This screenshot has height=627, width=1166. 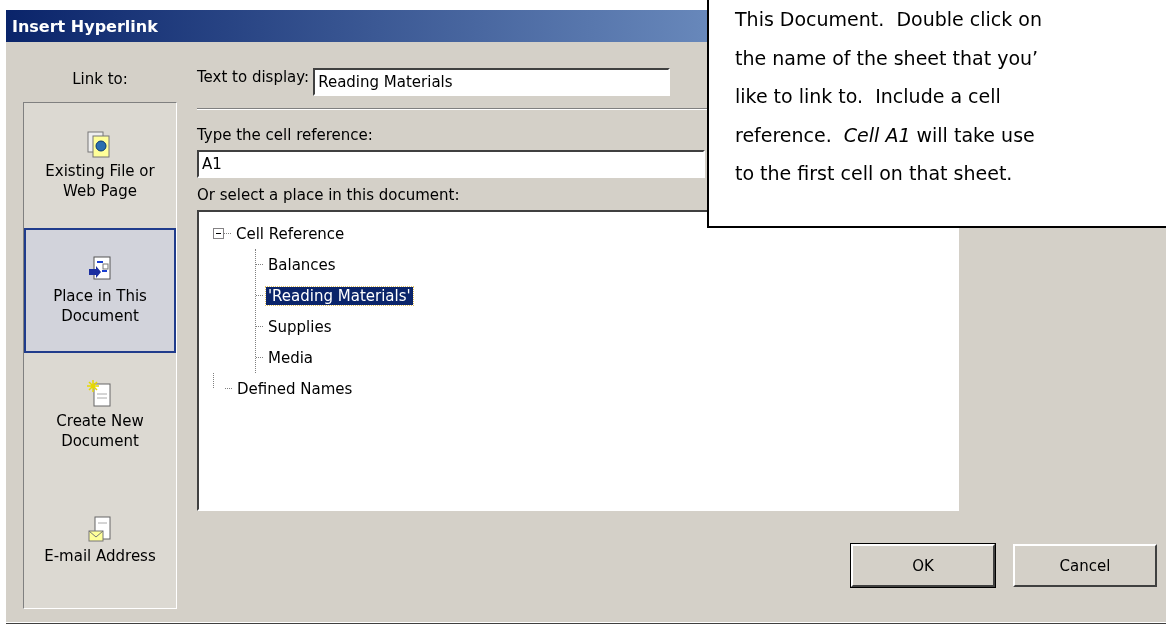 I want to click on link-to-label: Link to:, so click(x=100, y=80).